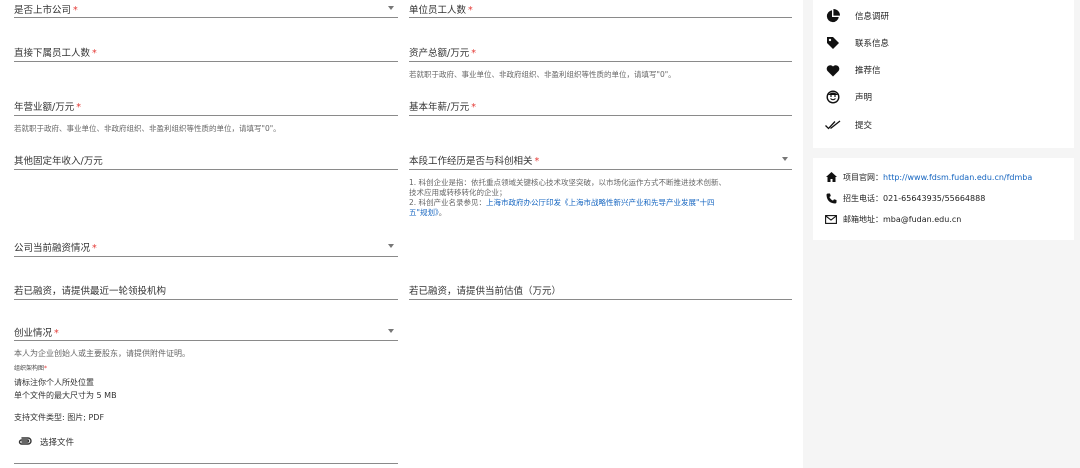 The image size is (1080, 468). What do you see at coordinates (206, 463) in the screenshot?
I see `upload-divider` at bounding box center [206, 463].